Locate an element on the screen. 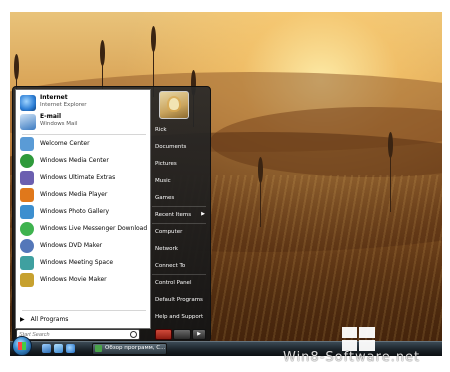  pinned-item-title: Internet is located at coordinates (54, 97).